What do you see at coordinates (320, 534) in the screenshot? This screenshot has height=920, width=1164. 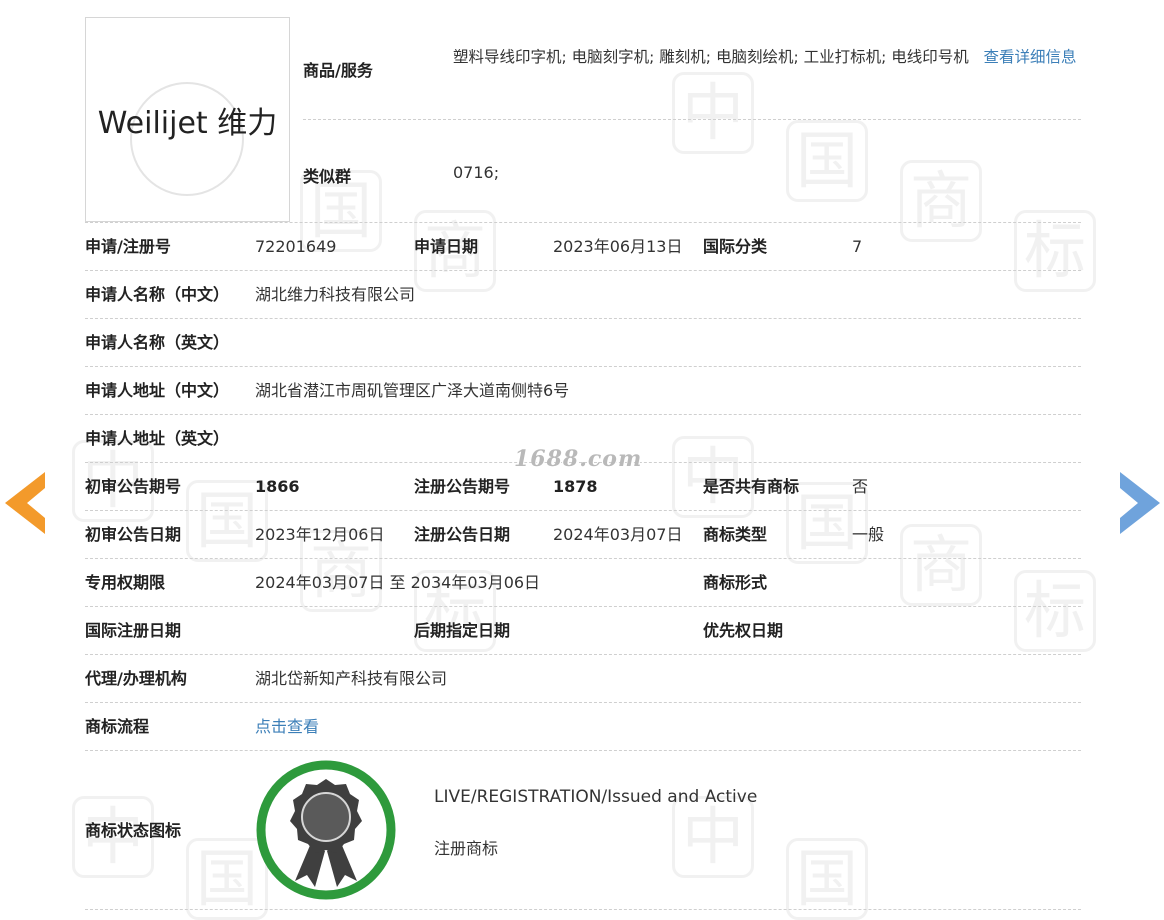 I see `prelim-date-value: 2023年12月06日` at bounding box center [320, 534].